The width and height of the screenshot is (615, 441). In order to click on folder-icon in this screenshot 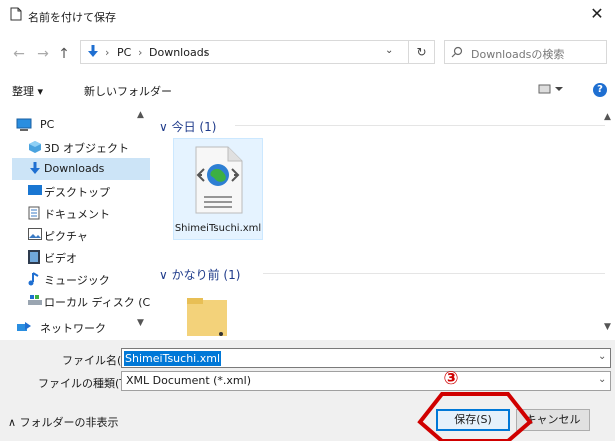, I will do `click(207, 315)`.